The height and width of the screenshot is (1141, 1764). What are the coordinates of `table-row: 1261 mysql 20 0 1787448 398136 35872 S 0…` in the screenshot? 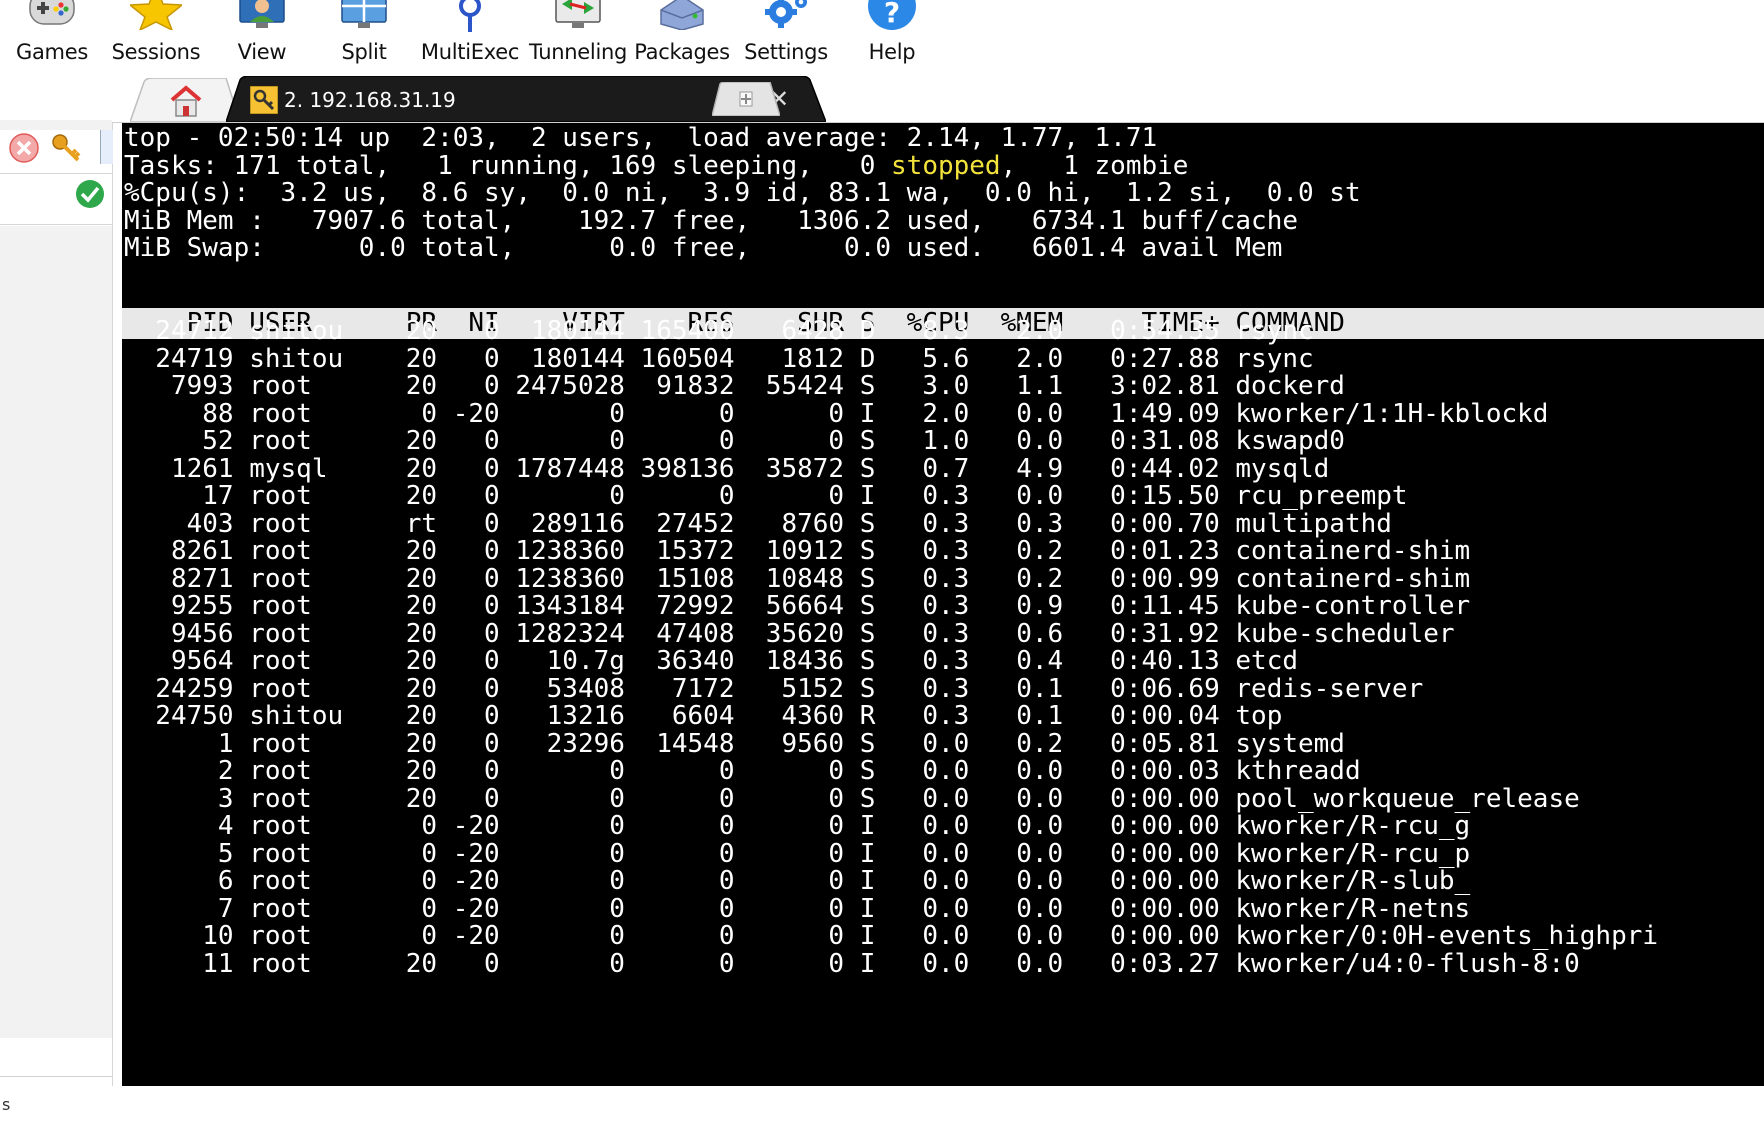 It's located at (727, 468).